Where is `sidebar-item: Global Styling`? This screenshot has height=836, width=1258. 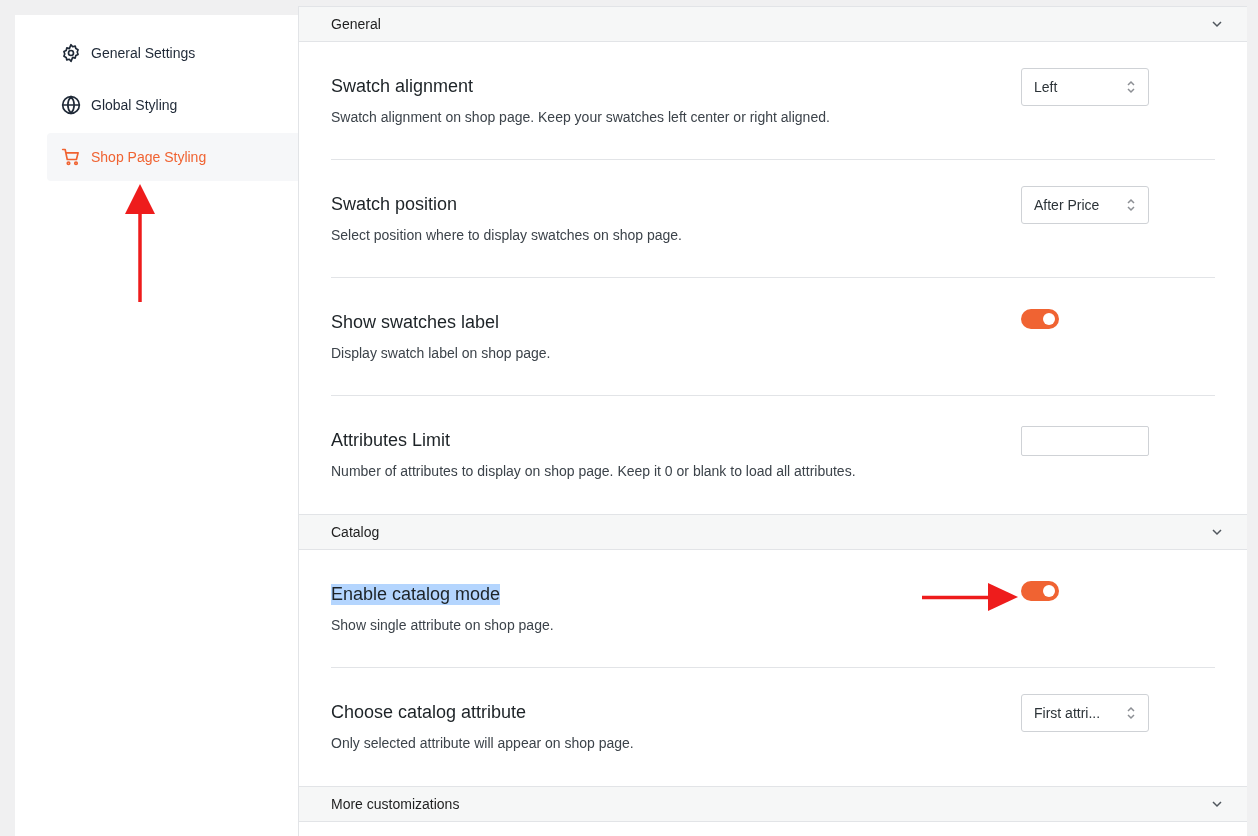
sidebar-item: Global Styling is located at coordinates (172, 105).